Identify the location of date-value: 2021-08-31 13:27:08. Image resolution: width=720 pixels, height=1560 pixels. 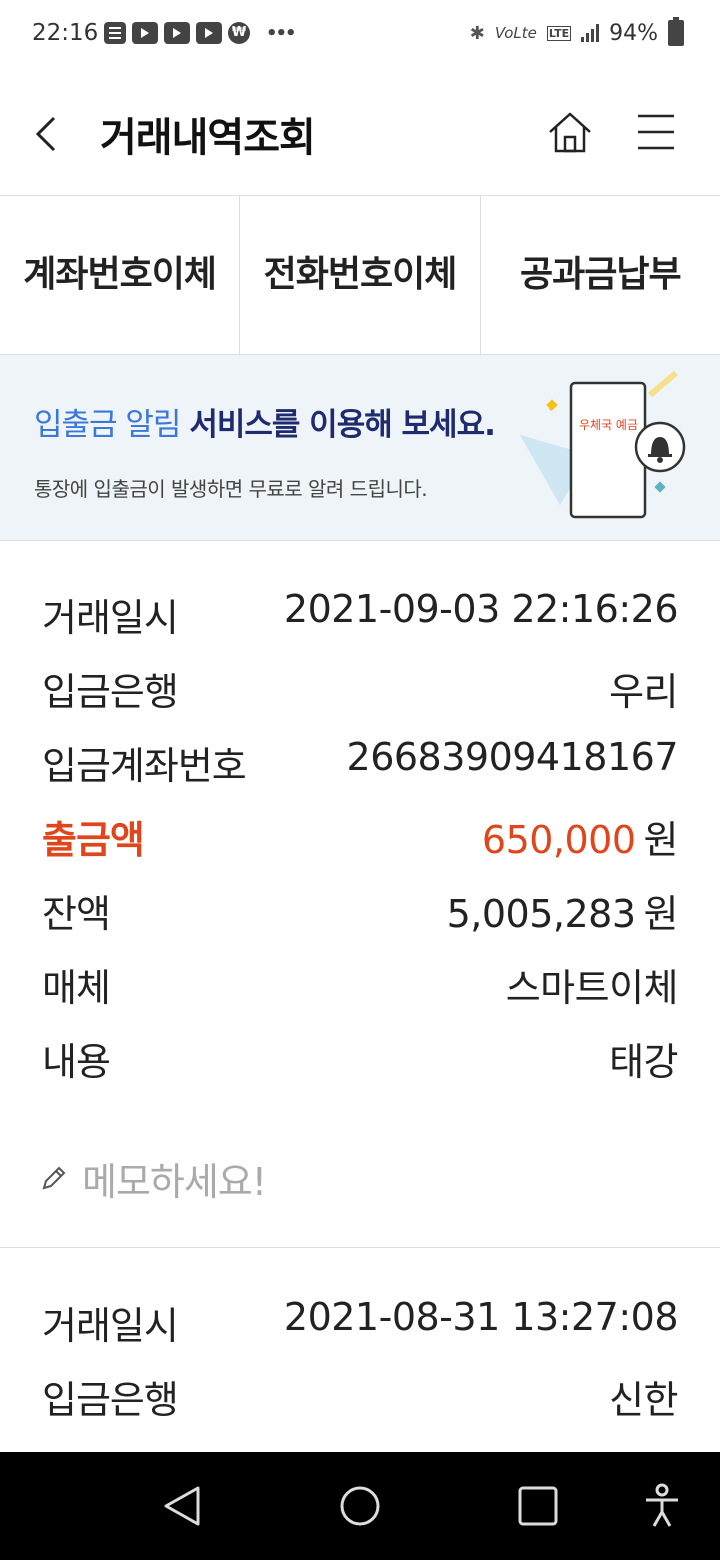
(481, 1317).